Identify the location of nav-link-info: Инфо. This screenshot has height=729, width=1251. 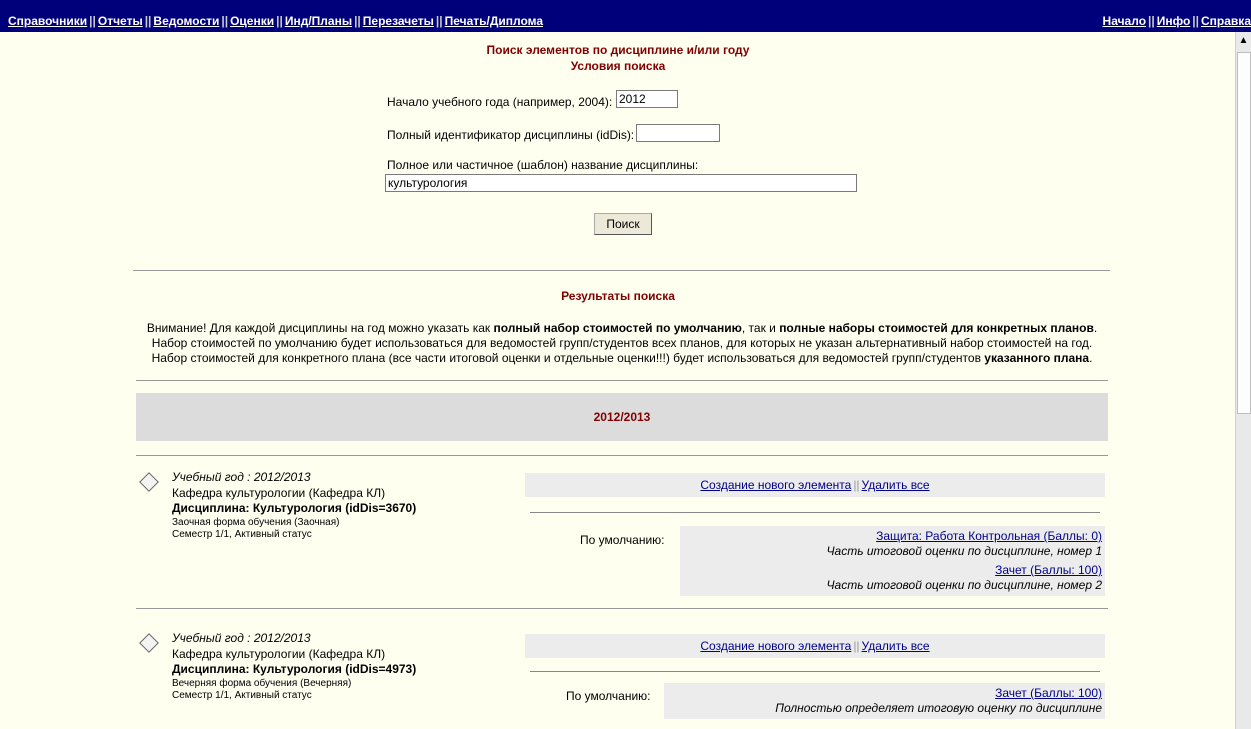
(1174, 21).